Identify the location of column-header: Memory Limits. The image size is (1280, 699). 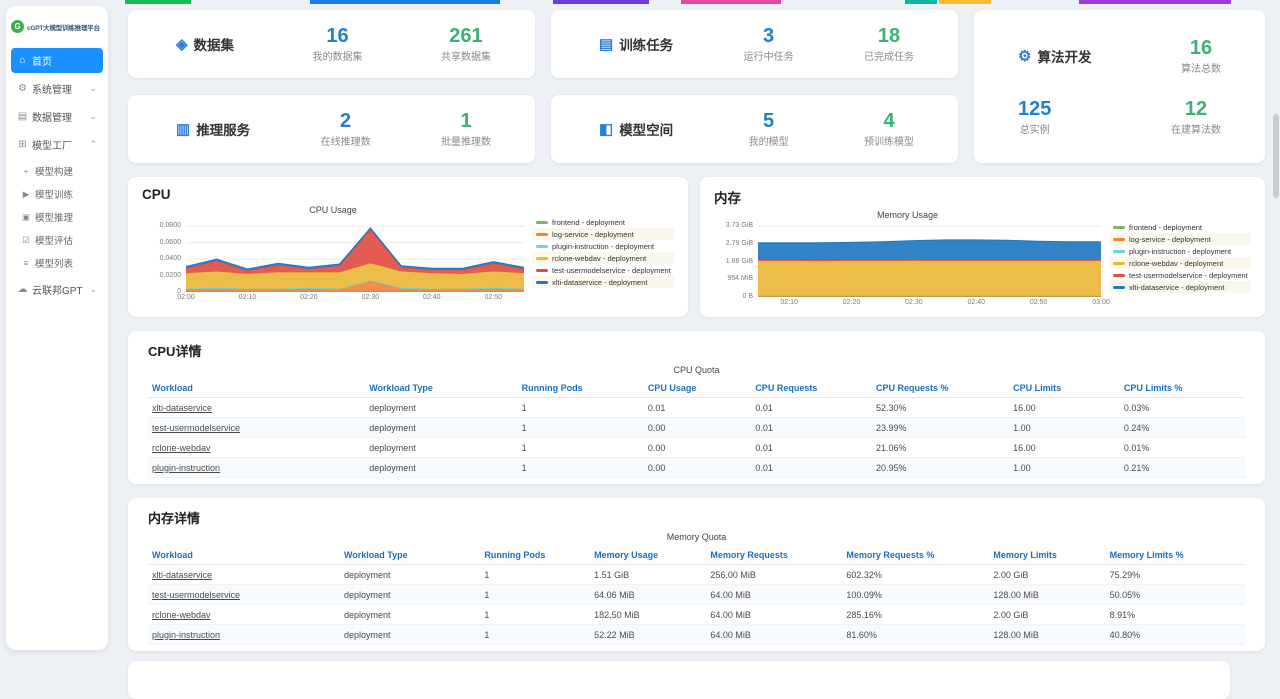
(1047, 555).